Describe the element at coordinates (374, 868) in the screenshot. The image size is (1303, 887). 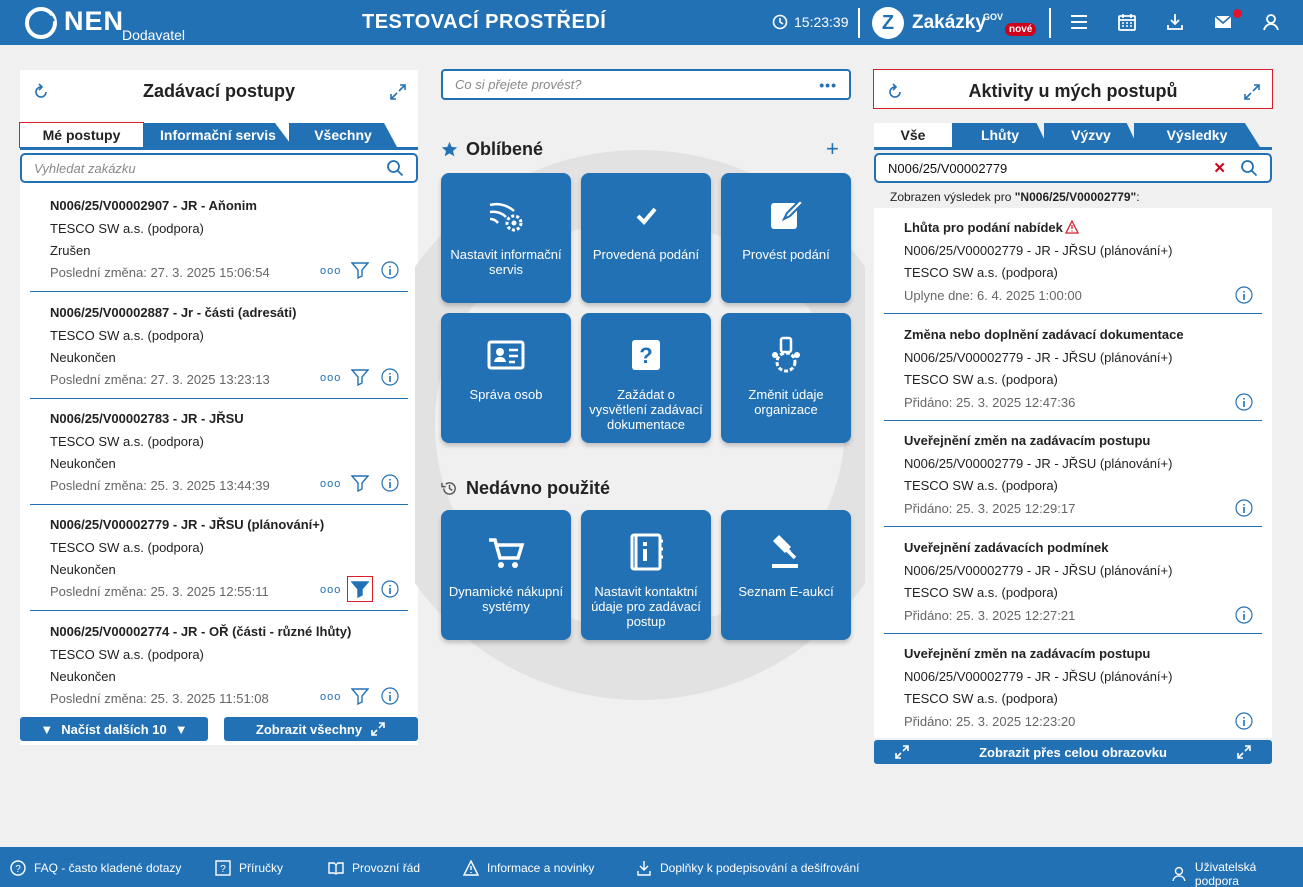
I see `footer-rules-link: Provozní řád` at that location.